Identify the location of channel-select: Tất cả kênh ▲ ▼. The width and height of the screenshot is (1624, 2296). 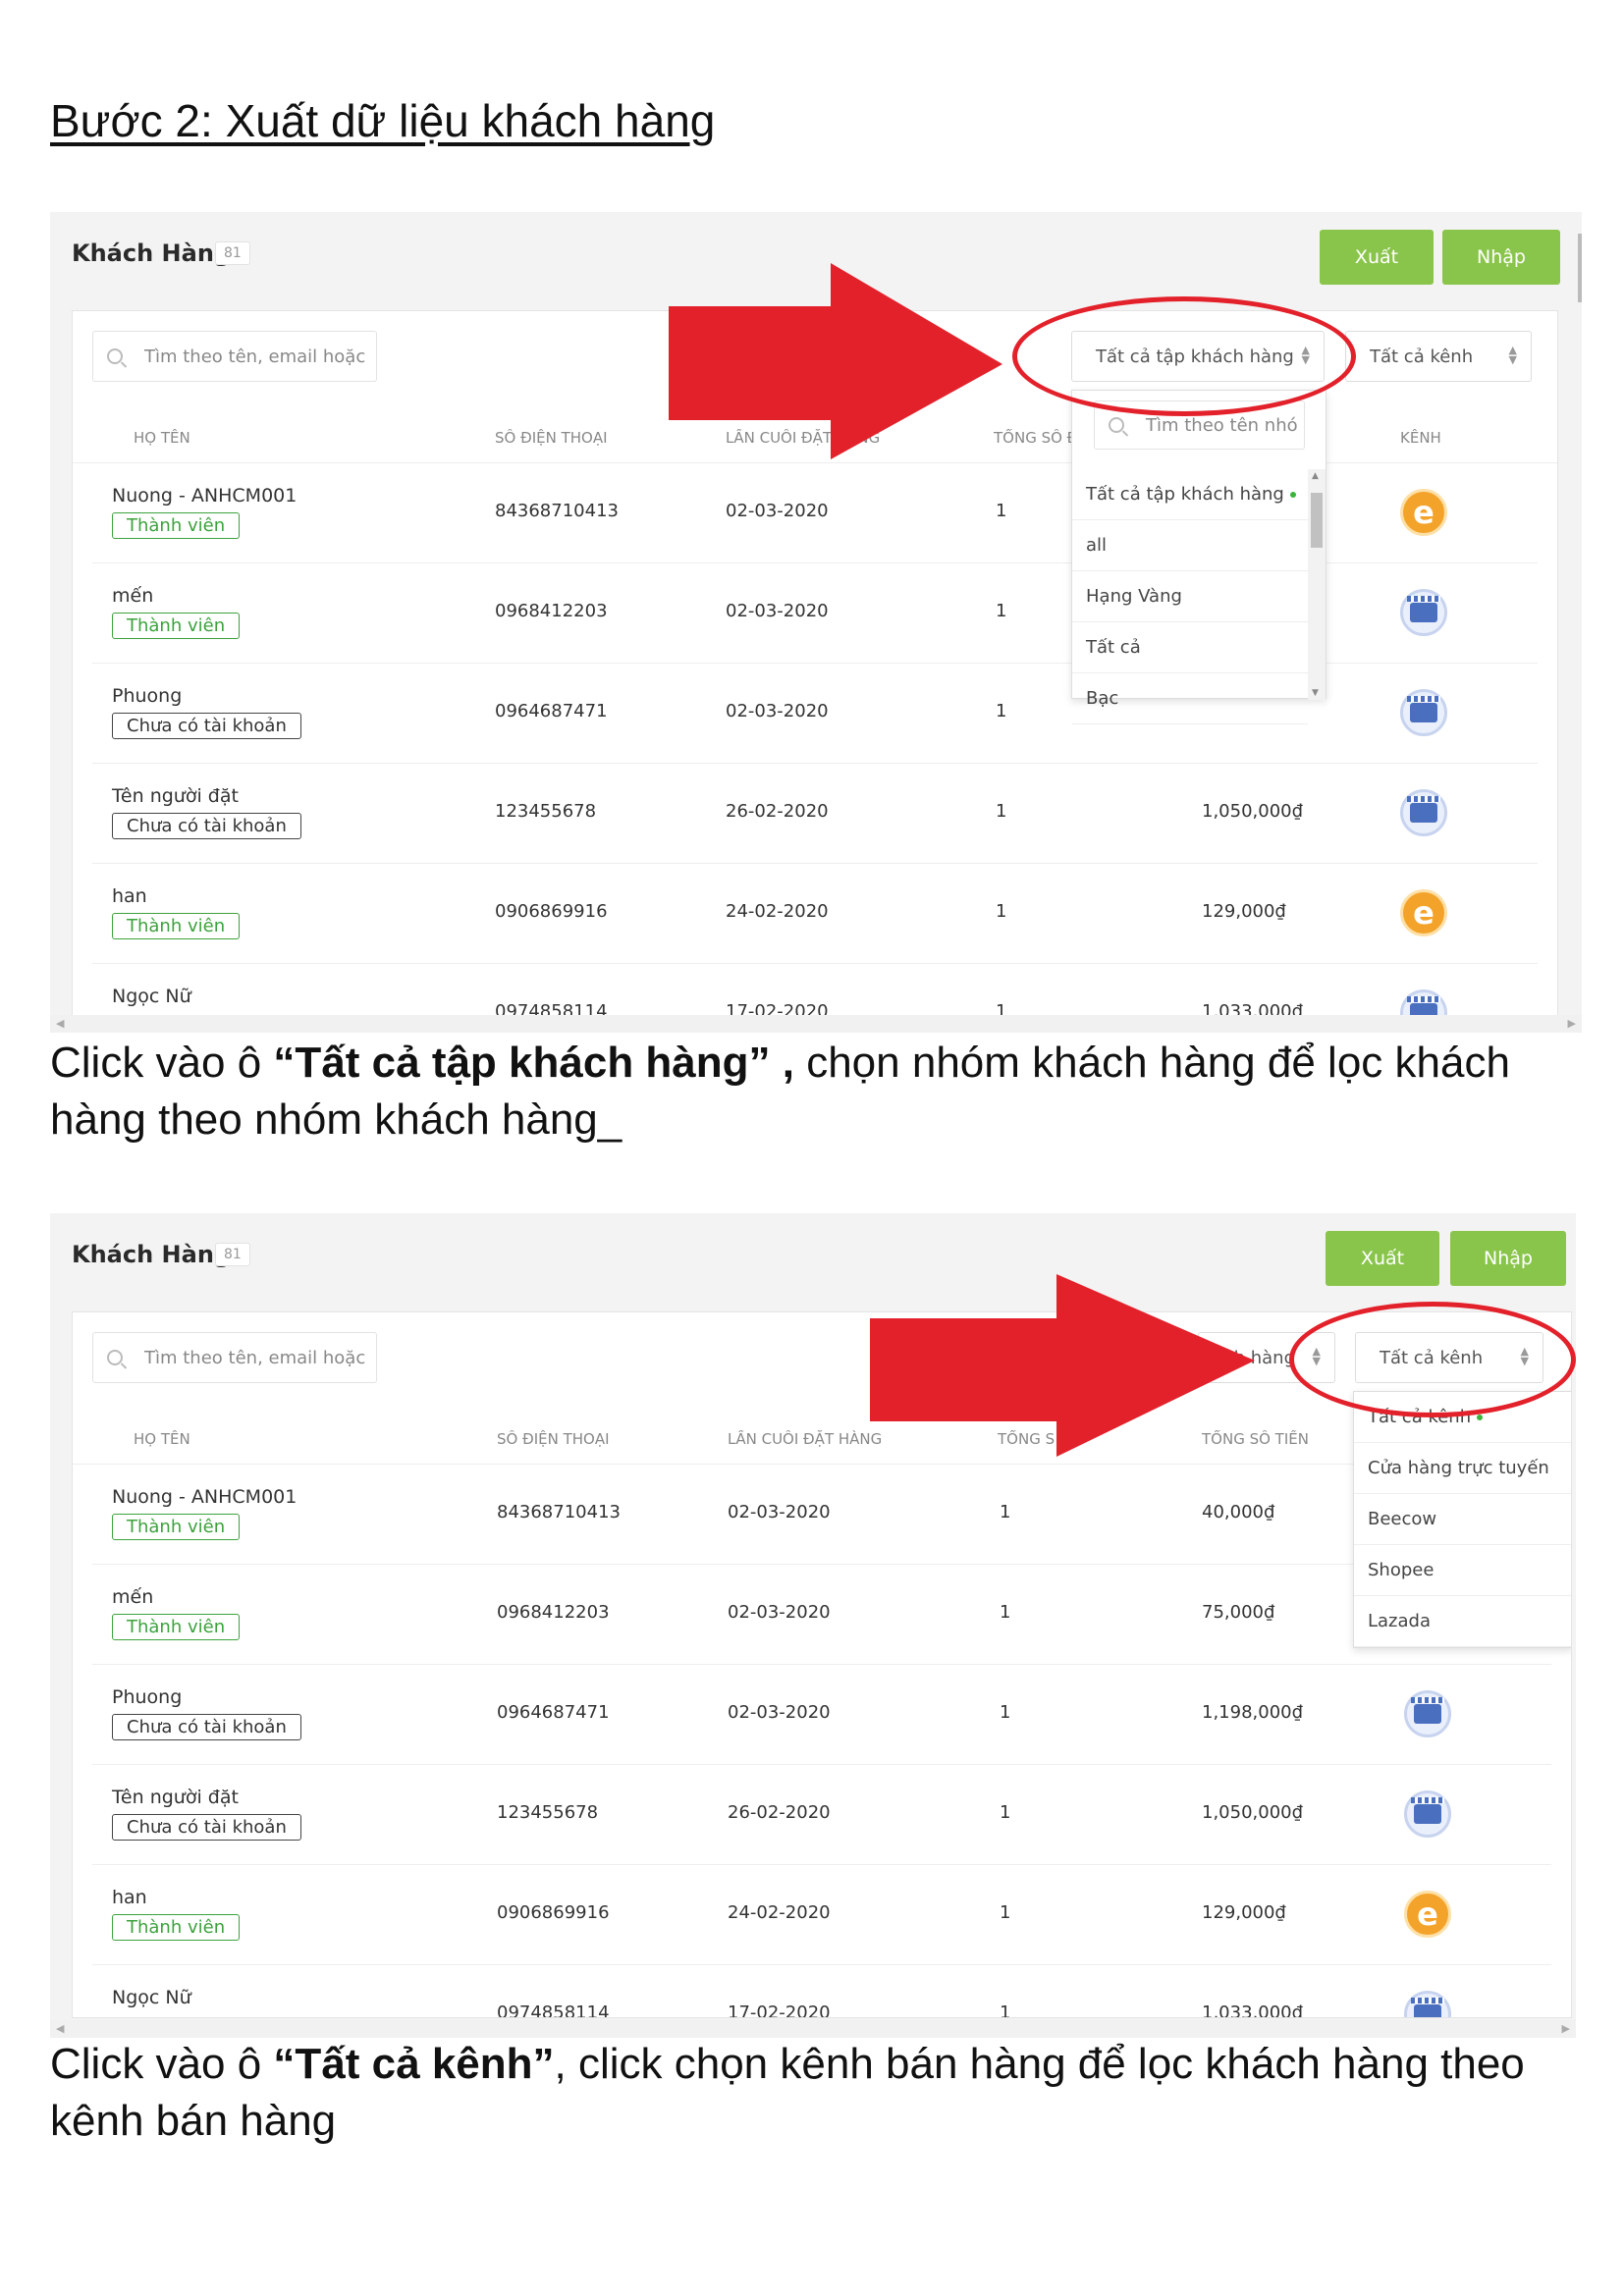
(1438, 357).